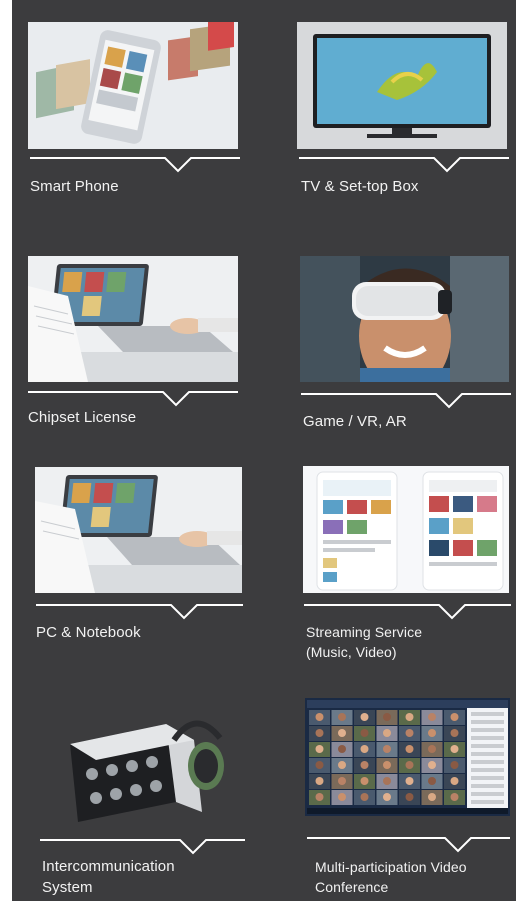 The height and width of the screenshot is (901, 526). Describe the element at coordinates (404, 319) in the screenshot. I see `vr-headset-image` at that location.